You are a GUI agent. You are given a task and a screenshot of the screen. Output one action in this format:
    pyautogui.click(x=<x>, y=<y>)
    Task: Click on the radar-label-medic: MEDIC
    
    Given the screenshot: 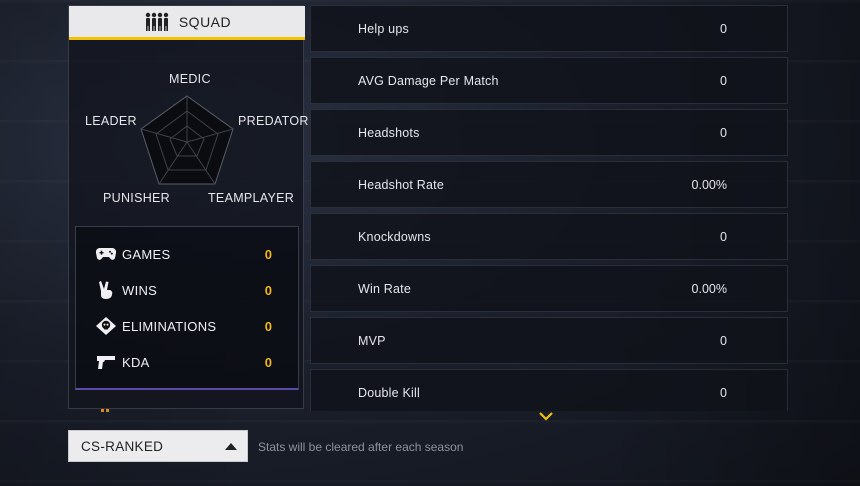 What is the action you would take?
    pyautogui.click(x=190, y=79)
    